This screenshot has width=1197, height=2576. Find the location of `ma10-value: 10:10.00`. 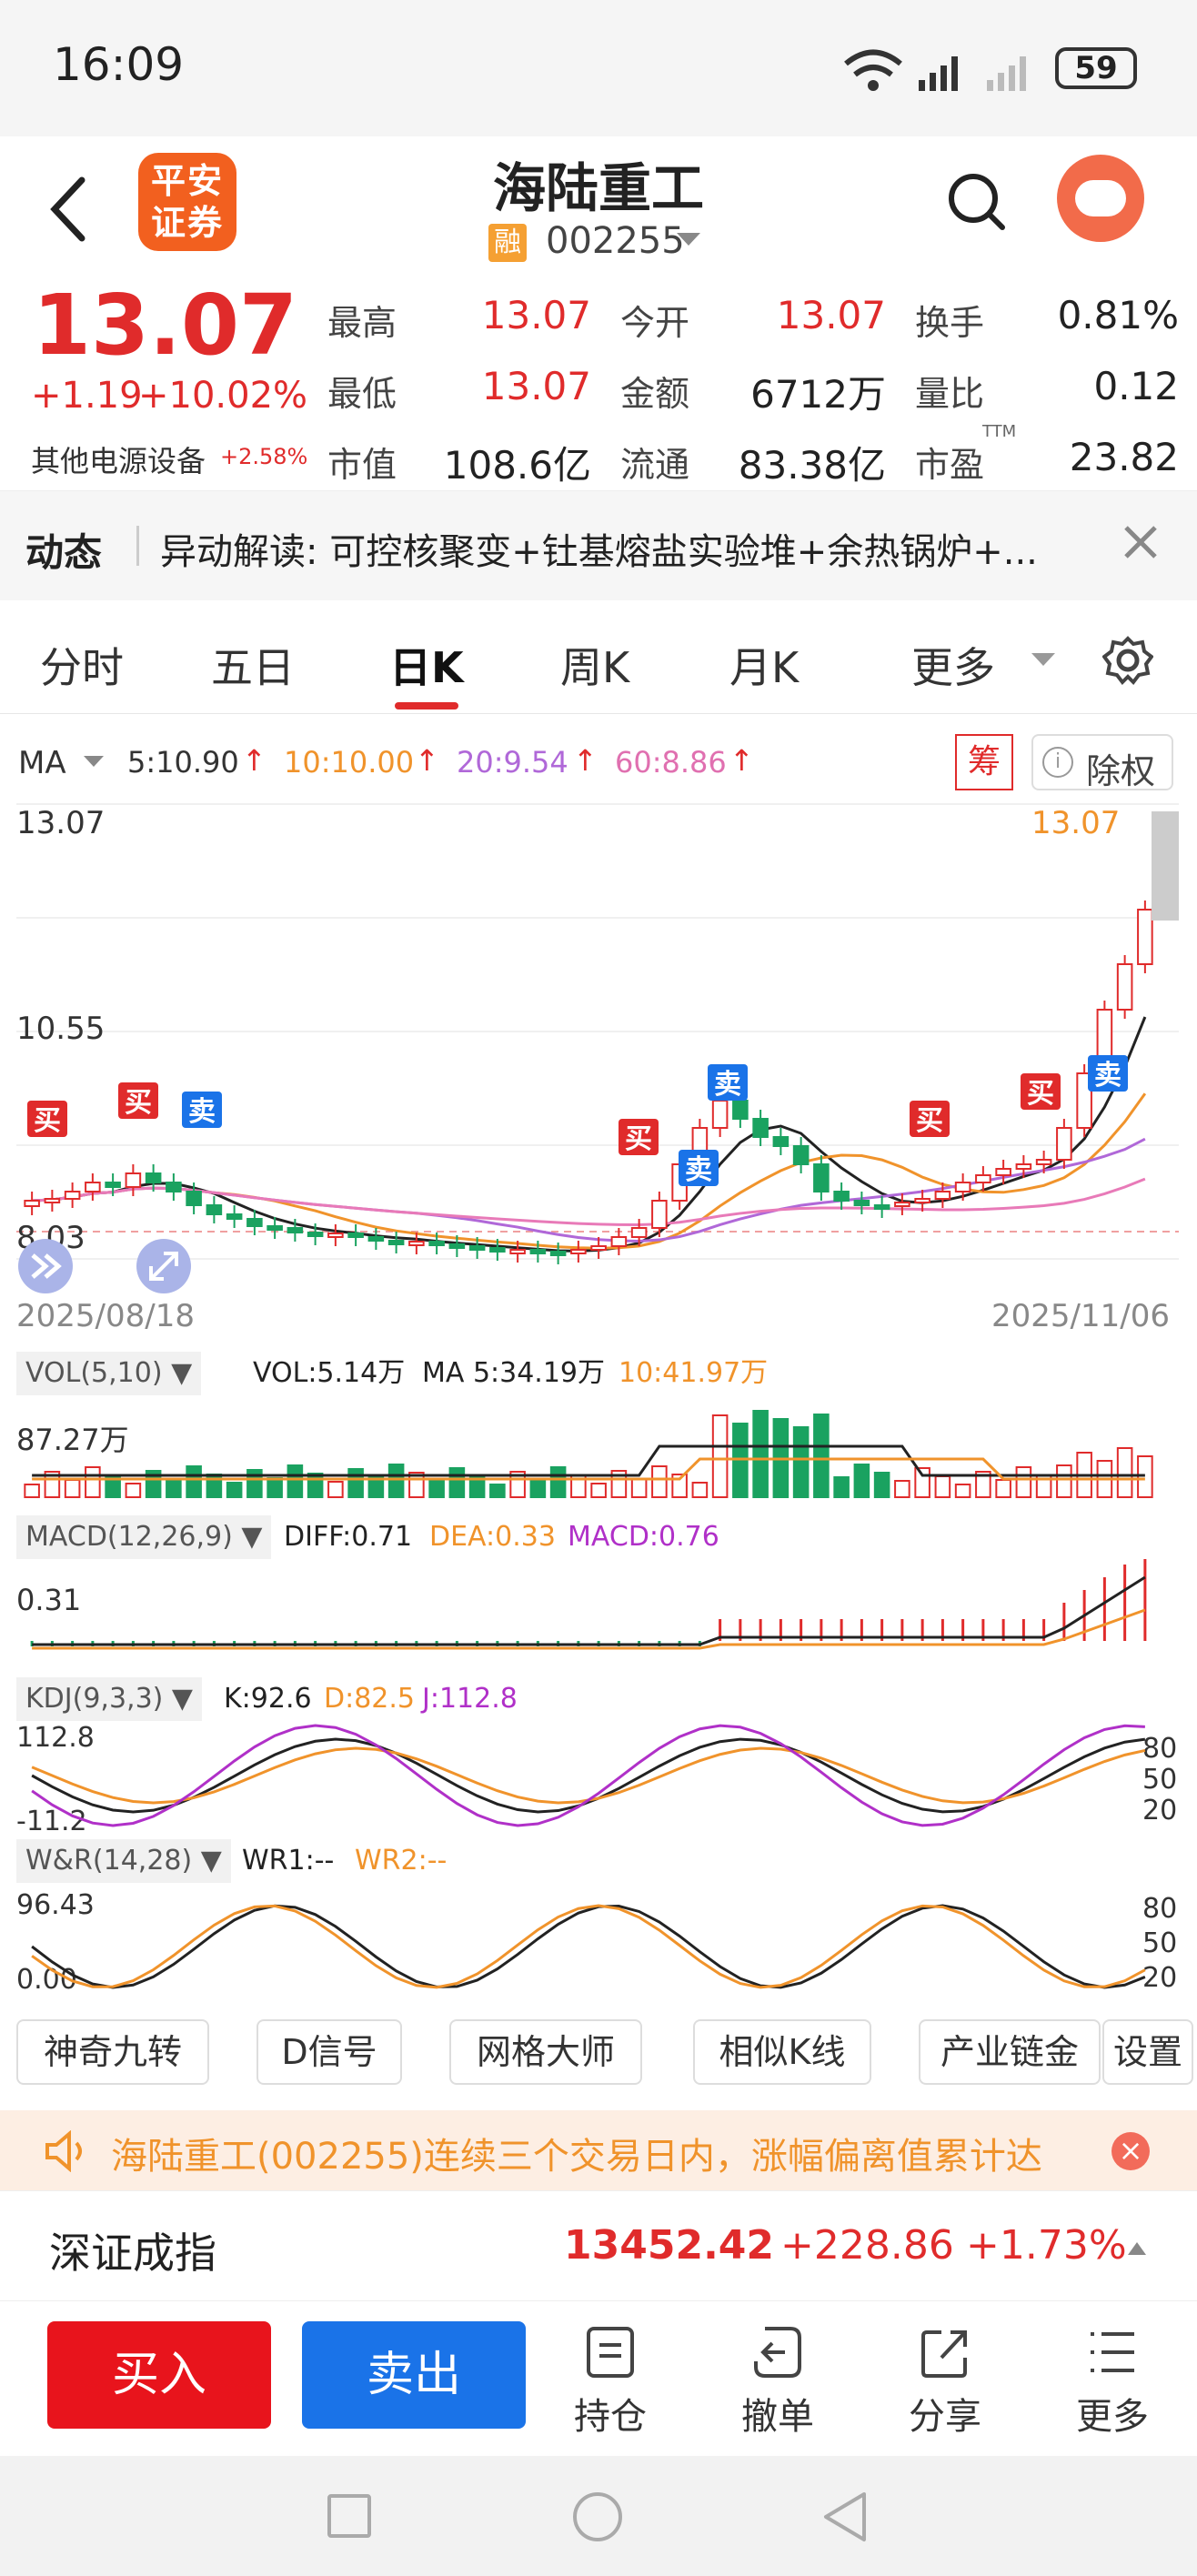

ma10-value: 10:10.00 is located at coordinates (349, 762).